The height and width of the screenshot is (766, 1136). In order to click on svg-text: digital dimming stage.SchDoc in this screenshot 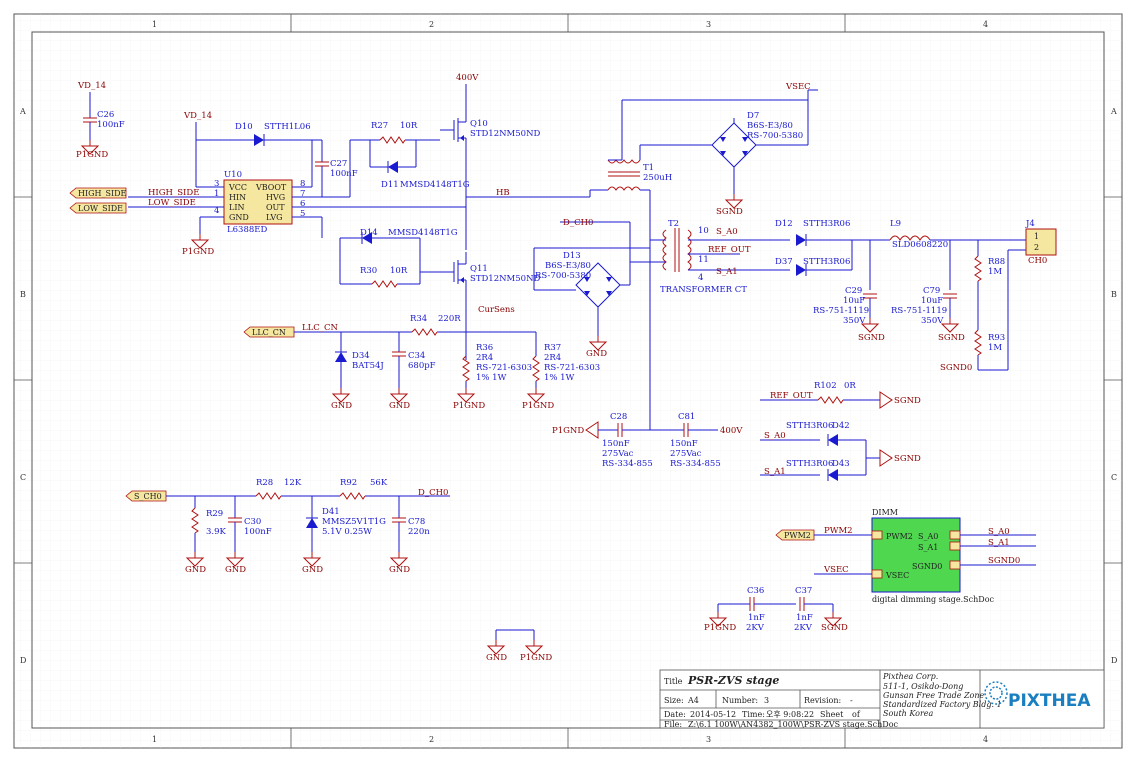, I will do `click(933, 599)`.